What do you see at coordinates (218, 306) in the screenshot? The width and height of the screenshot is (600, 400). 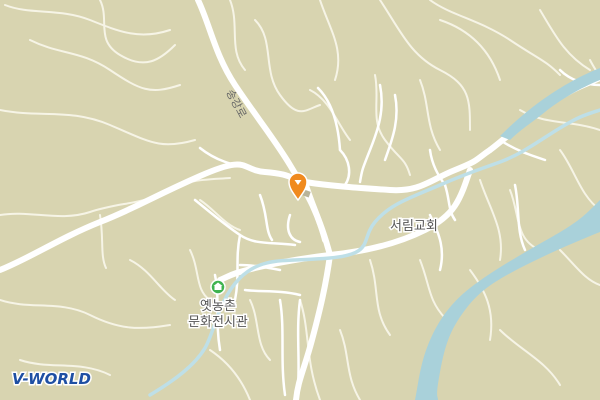 I see `museum-label-line1: 옛농촌` at bounding box center [218, 306].